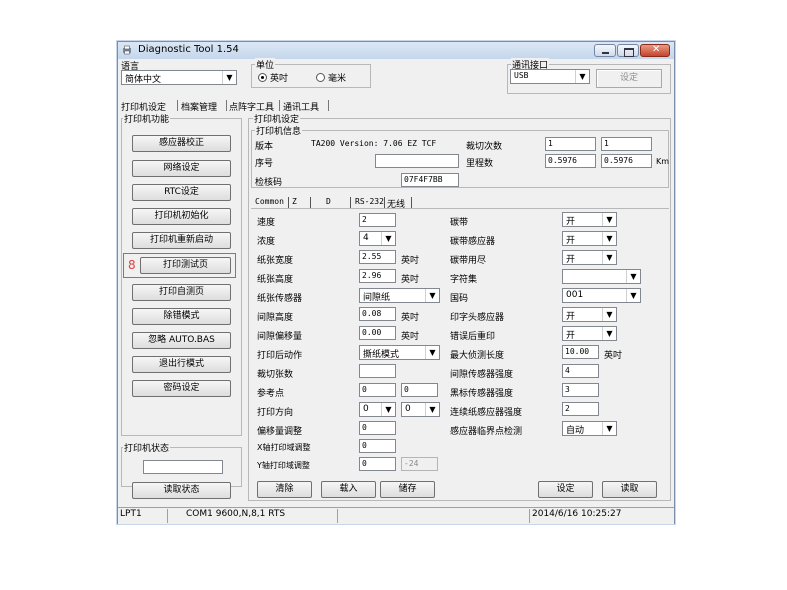 This screenshot has width=787, height=590. I want to click on density-value: 4, so click(366, 238).